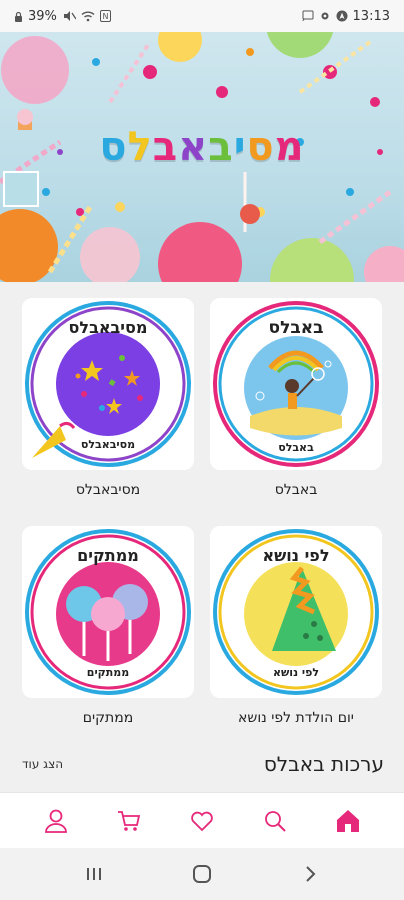 This screenshot has height=900, width=404. I want to click on cast-icon, so click(308, 16).